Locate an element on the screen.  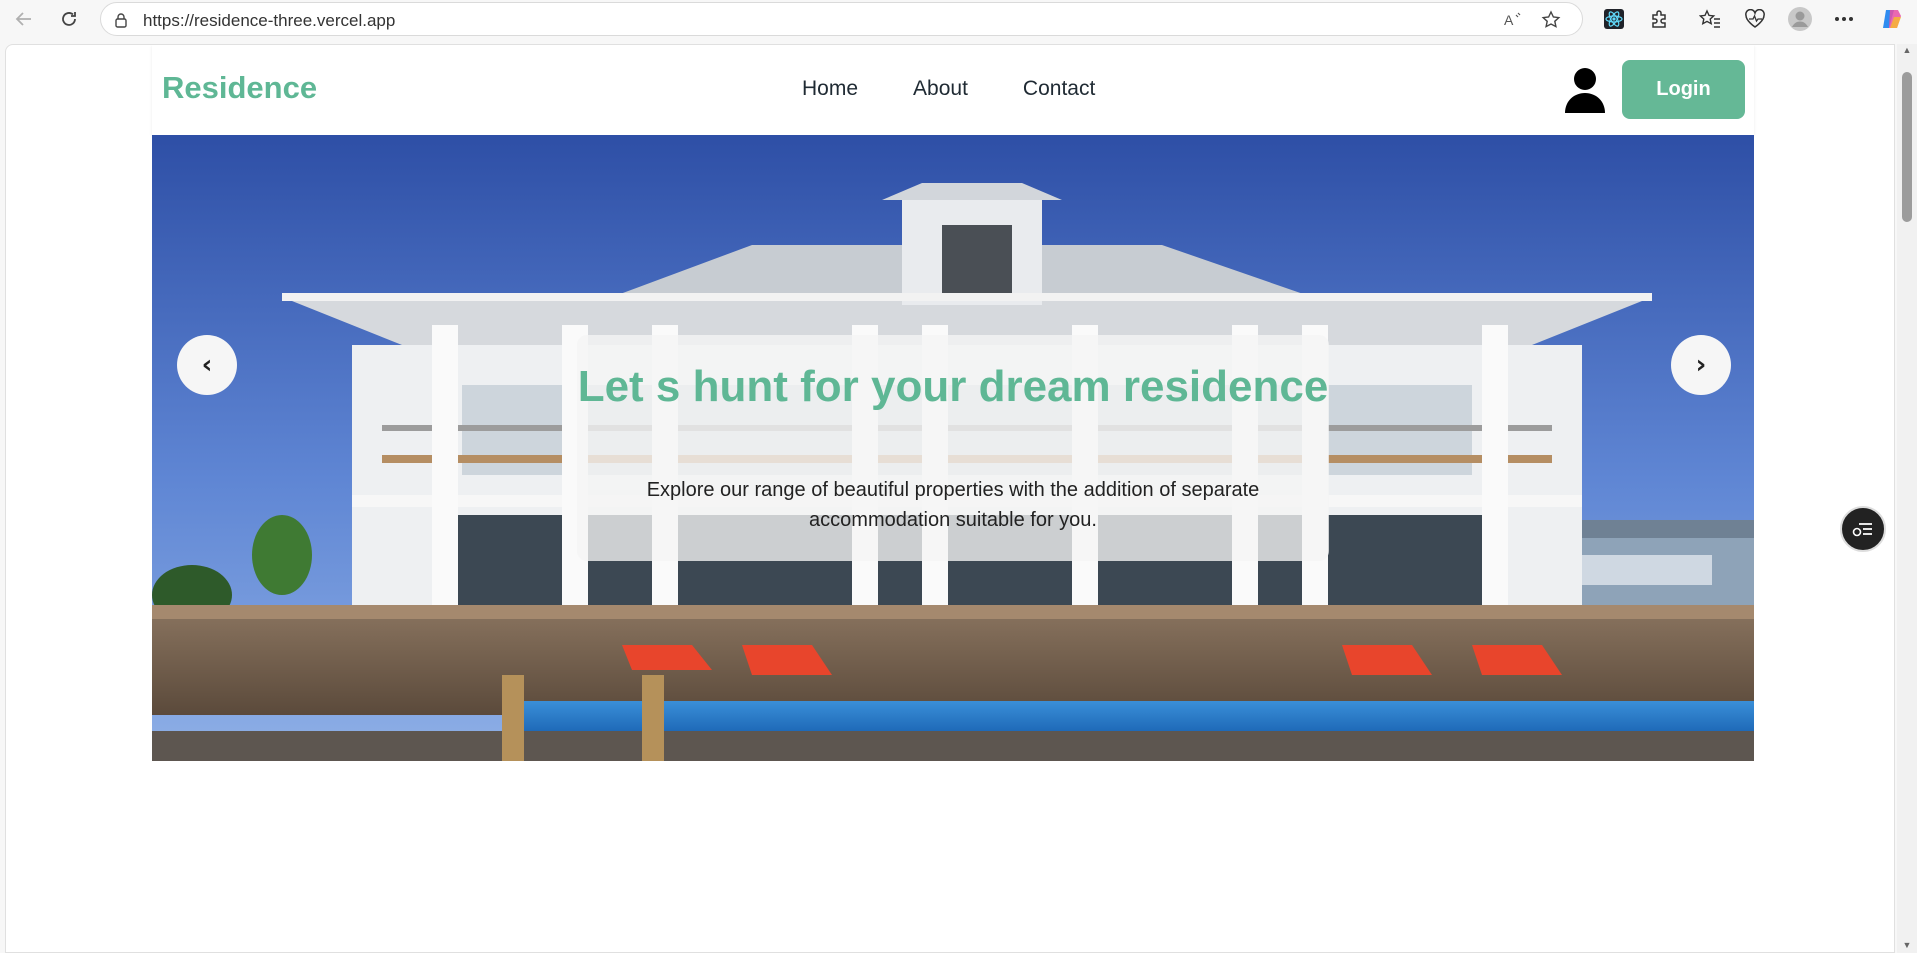
address-bar: https://residence-three.vercel.app A is located at coordinates (841, 19).